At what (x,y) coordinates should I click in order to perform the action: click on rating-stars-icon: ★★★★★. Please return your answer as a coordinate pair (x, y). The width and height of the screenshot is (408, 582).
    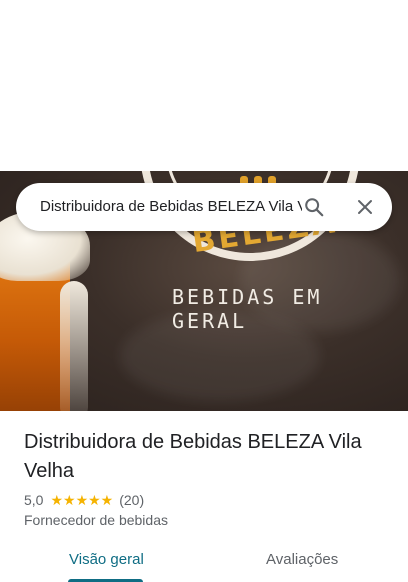
    Looking at the image, I should click on (82, 499).